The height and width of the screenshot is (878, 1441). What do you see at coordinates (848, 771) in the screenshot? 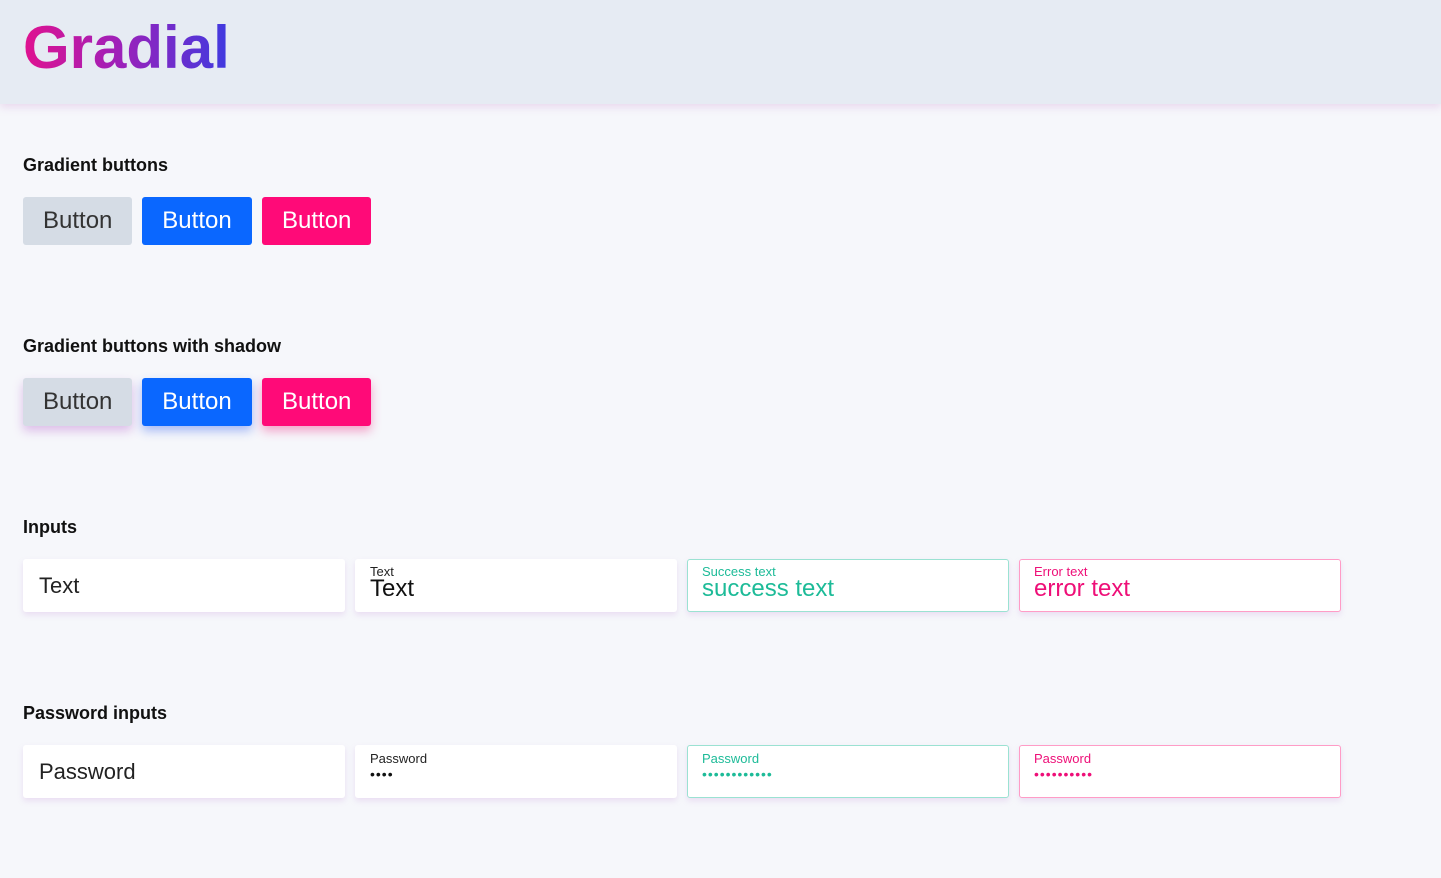
I see `password-input-success: Password ••••••••••••` at bounding box center [848, 771].